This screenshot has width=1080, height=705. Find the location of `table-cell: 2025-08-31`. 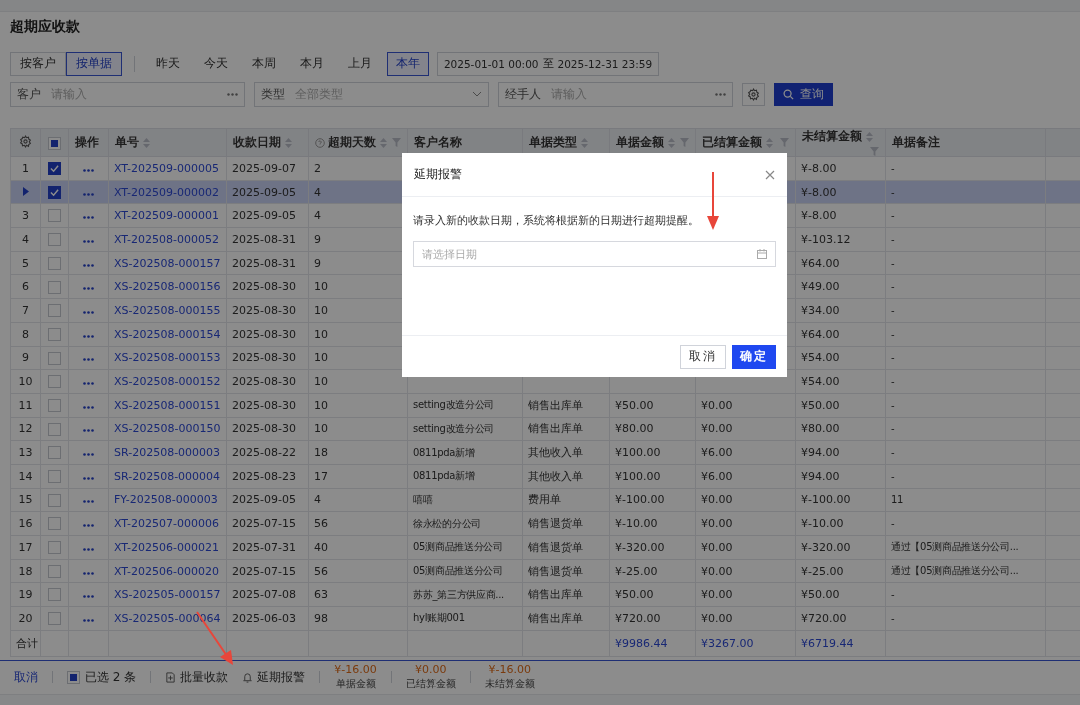

table-cell: 2025-08-31 is located at coordinates (264, 239).